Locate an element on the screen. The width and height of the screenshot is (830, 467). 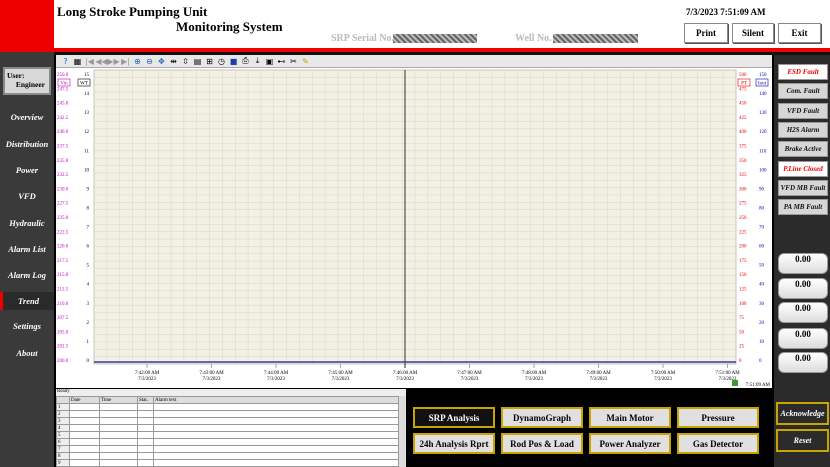
alarm-table-scrollbar is located at coordinates (402, 431).